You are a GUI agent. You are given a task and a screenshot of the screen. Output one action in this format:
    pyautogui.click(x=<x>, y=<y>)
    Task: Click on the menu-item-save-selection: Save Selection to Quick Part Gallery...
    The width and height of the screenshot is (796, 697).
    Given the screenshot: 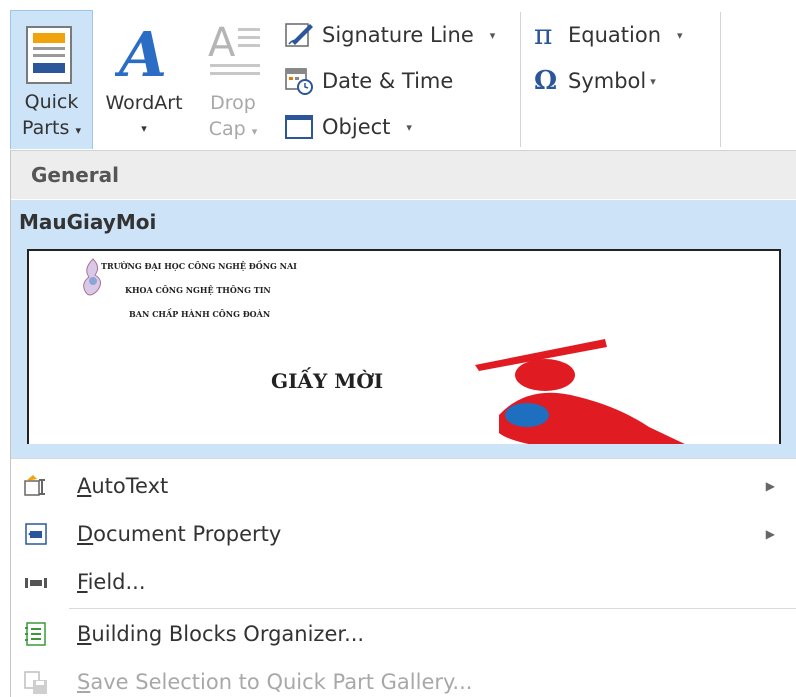 What is the action you would take?
    pyautogui.click(x=403, y=677)
    